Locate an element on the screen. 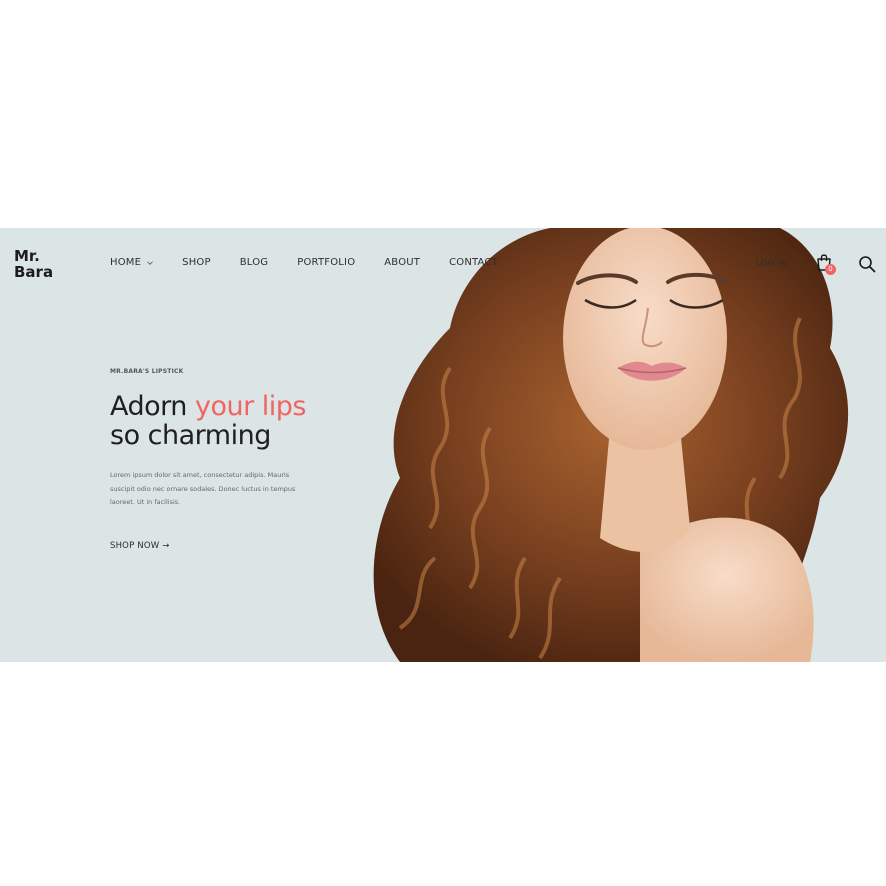 The height and width of the screenshot is (886, 886). nav-item-home: HOME is located at coordinates (131, 262).